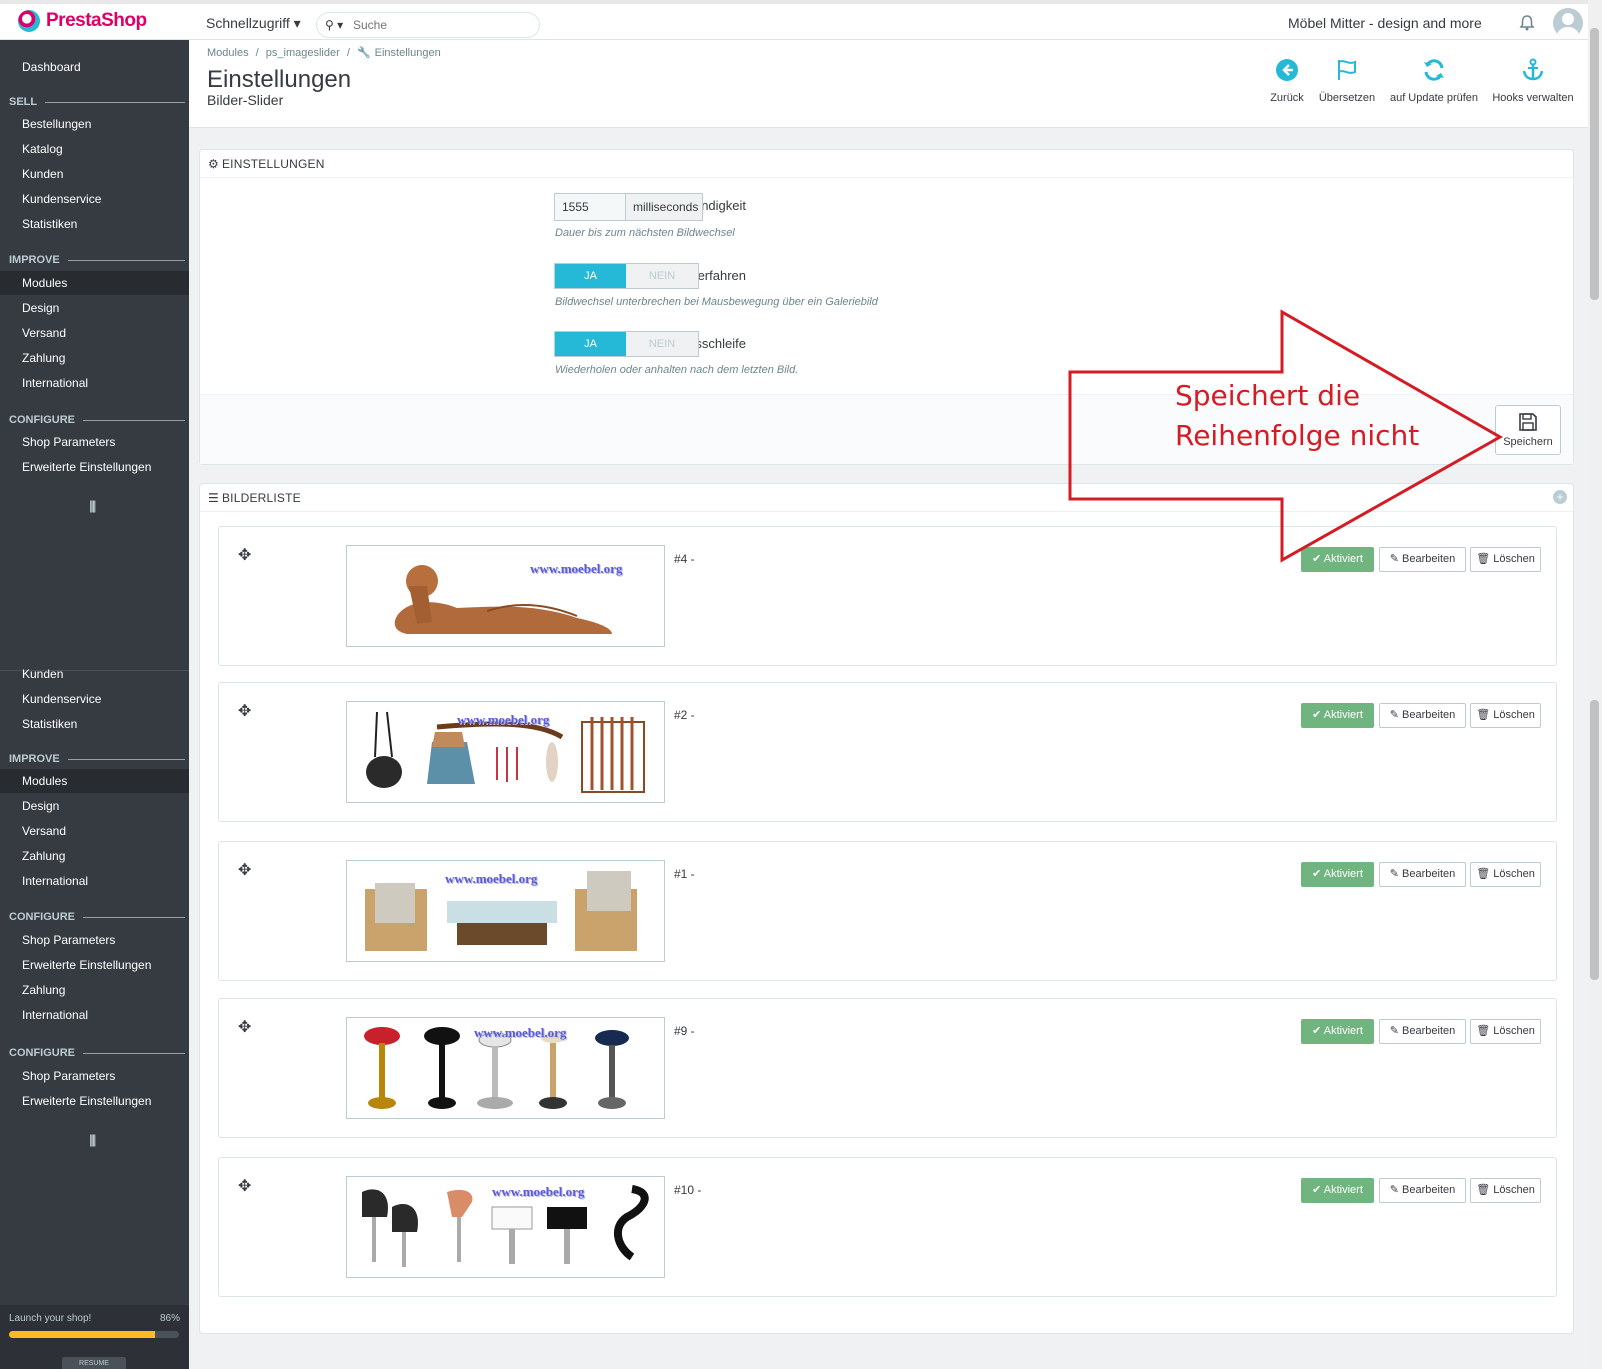 This screenshot has height=1369, width=1602. I want to click on annotation-line-1: Speichert die, so click(1268, 395).